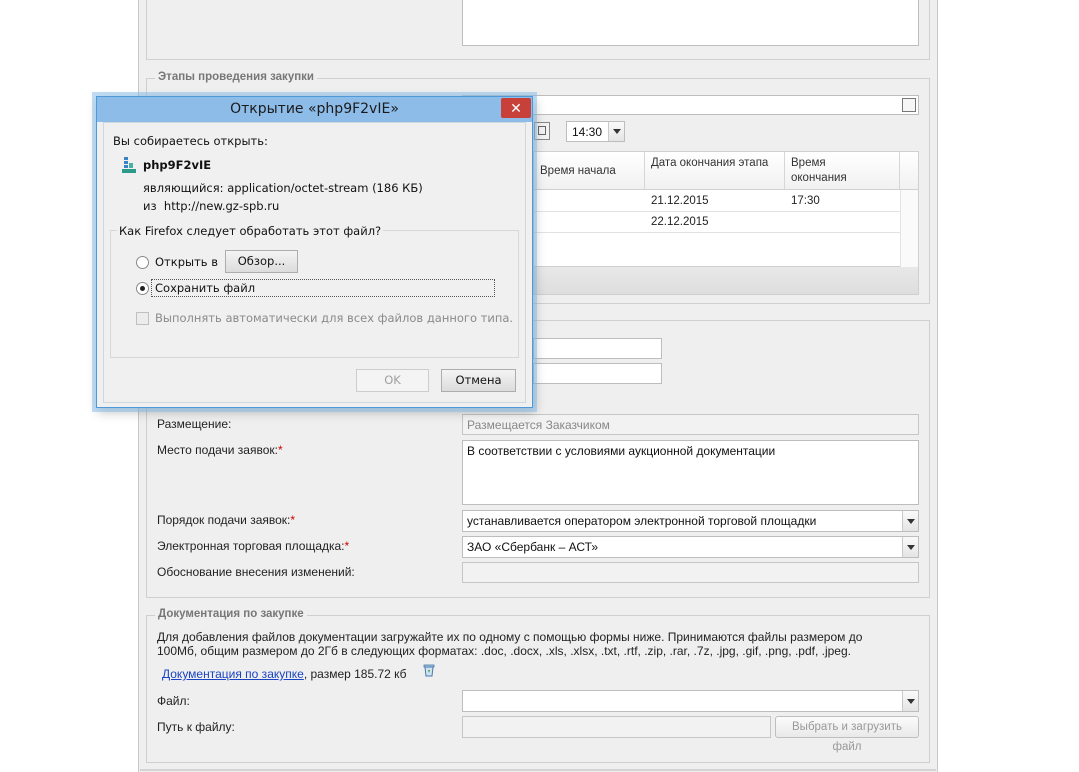  I want to click on close-icon: ✕, so click(516, 108).